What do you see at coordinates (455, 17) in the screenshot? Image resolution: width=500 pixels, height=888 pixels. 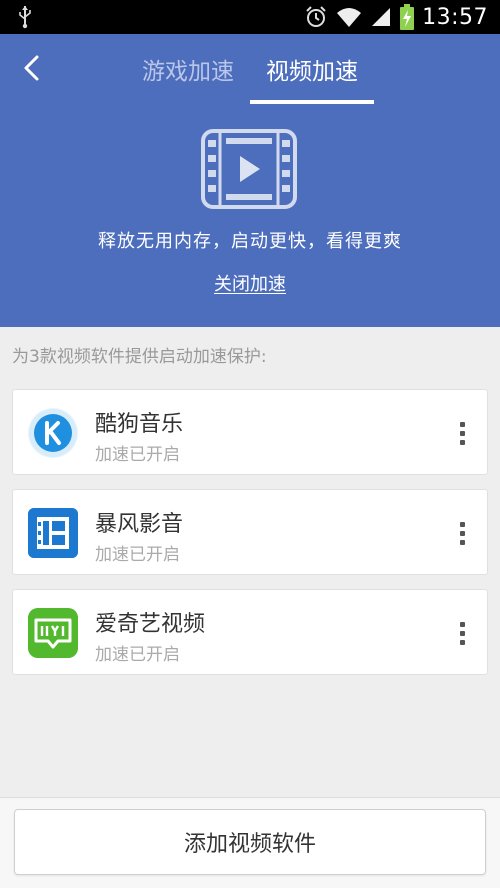 I see `clock: 13:57` at bounding box center [455, 17].